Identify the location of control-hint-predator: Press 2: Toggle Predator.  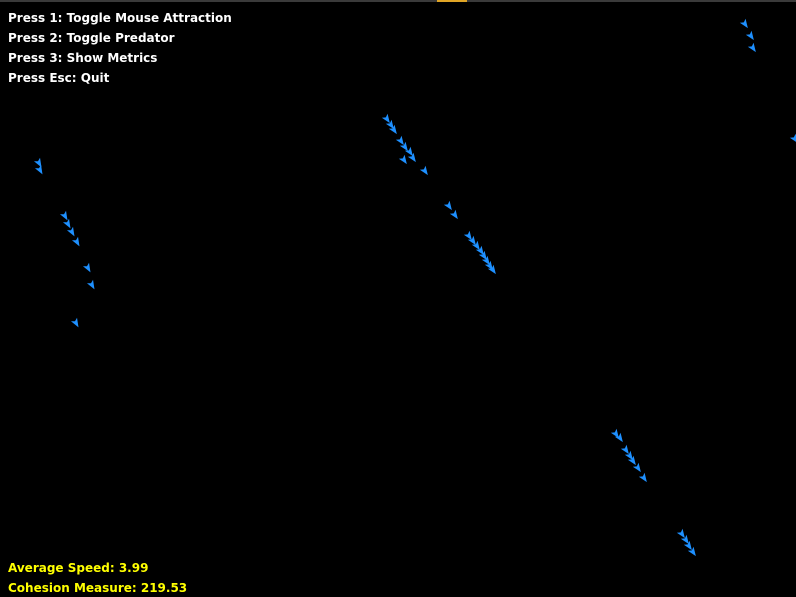
(91, 38).